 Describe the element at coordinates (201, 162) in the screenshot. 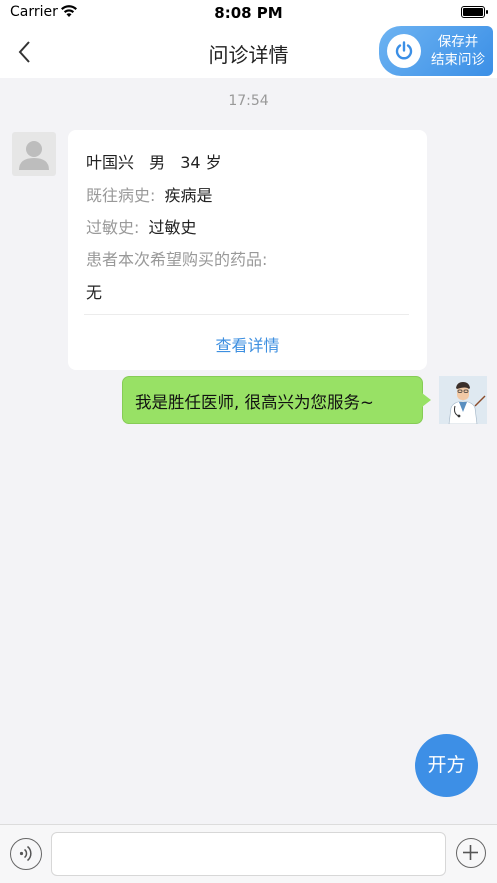

I see `patient-age: 34 岁` at that location.